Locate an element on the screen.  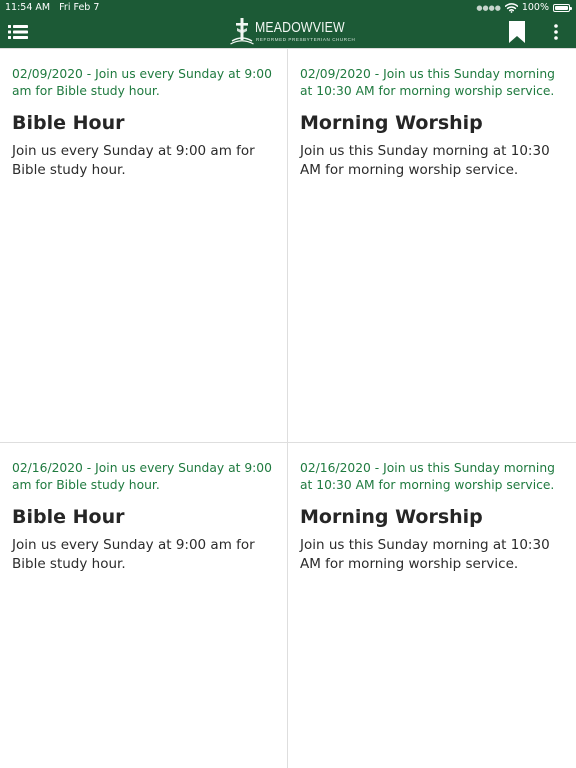
more-vertical-icon is located at coordinates (556, 32).